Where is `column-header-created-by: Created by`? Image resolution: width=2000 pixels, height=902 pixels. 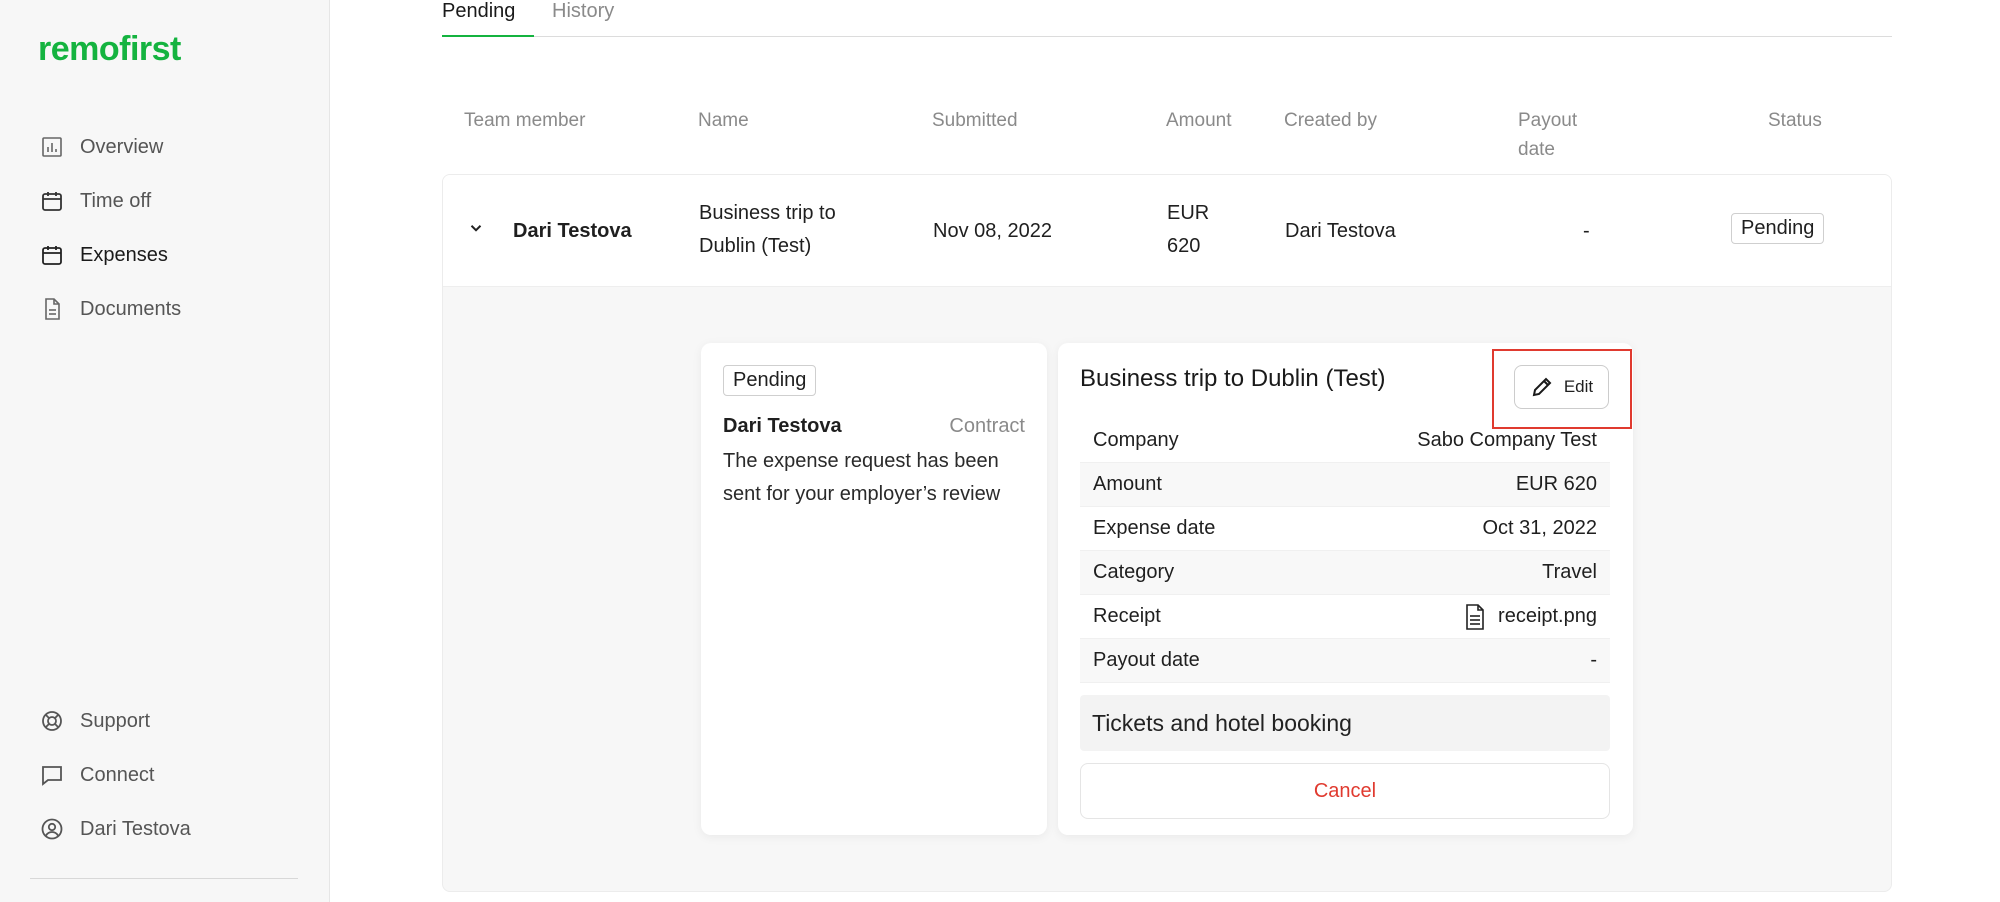
column-header-created-by: Created by is located at coordinates (1330, 120).